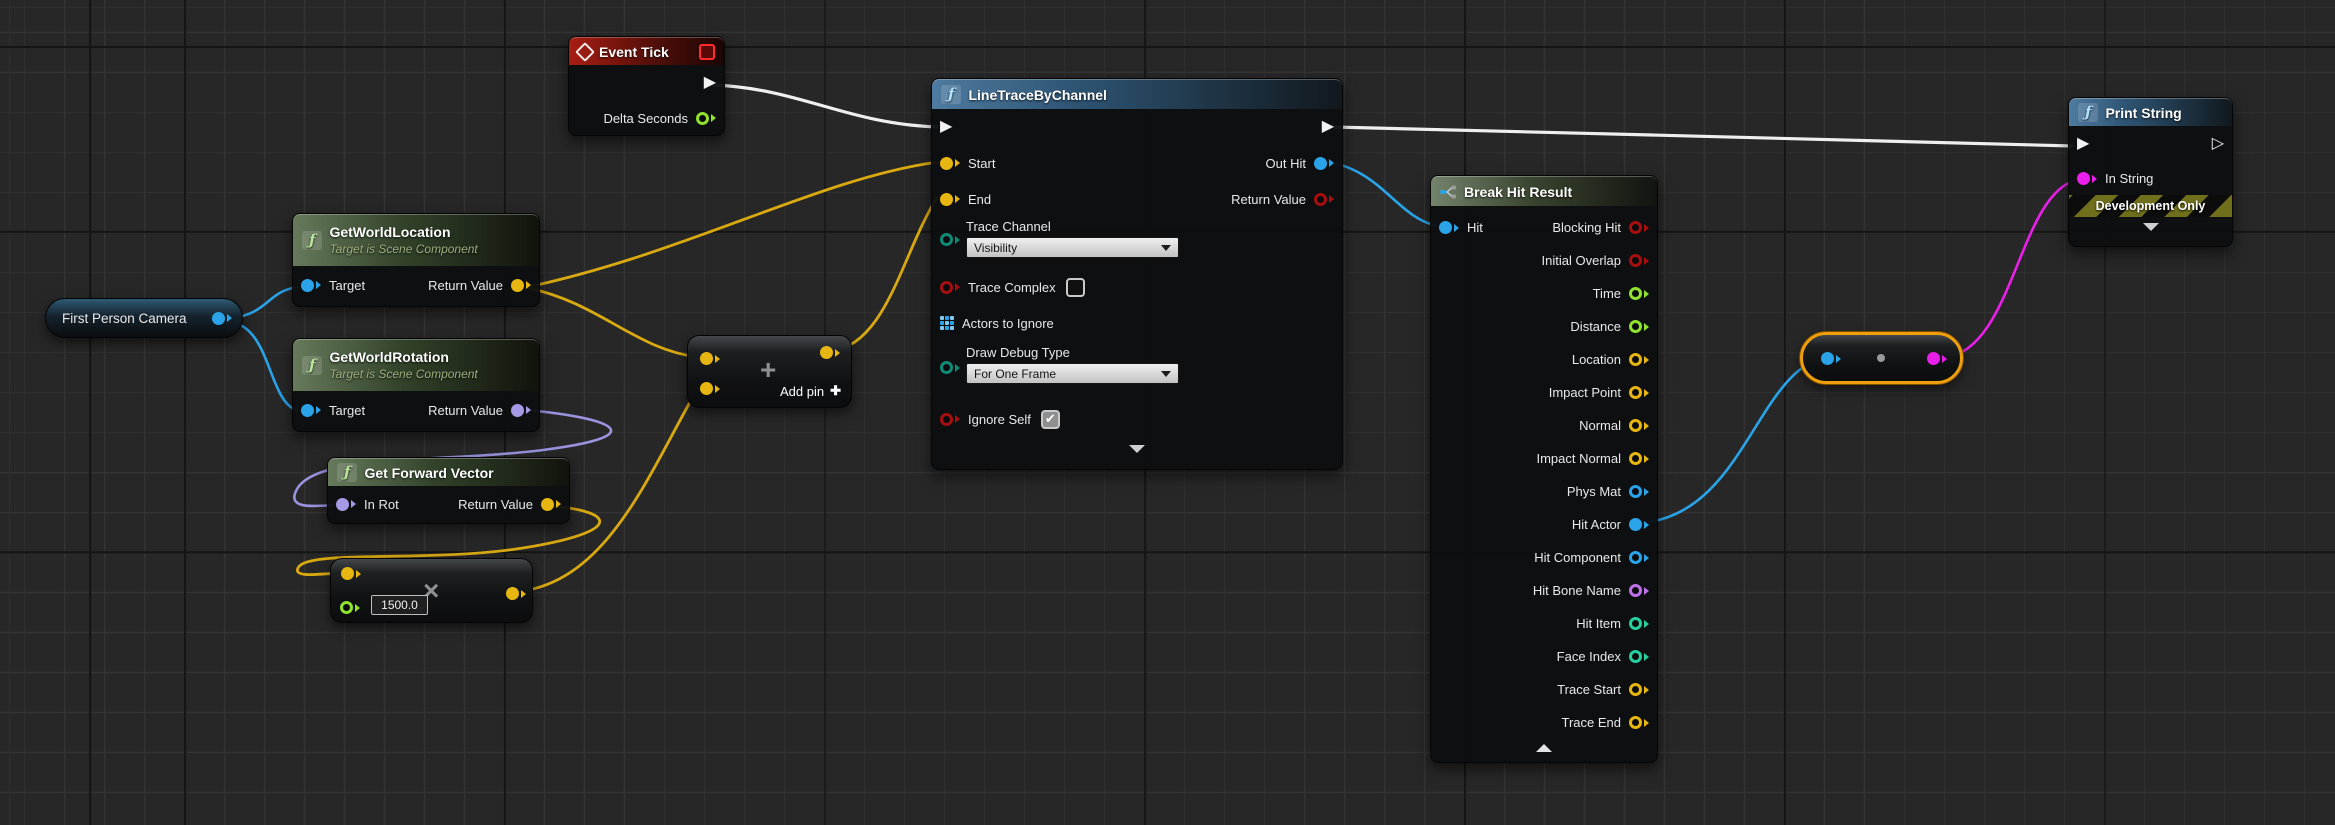 Image resolution: width=2335 pixels, height=825 pixels. What do you see at coordinates (516, 593) in the screenshot?
I see `multiply-output-pin` at bounding box center [516, 593].